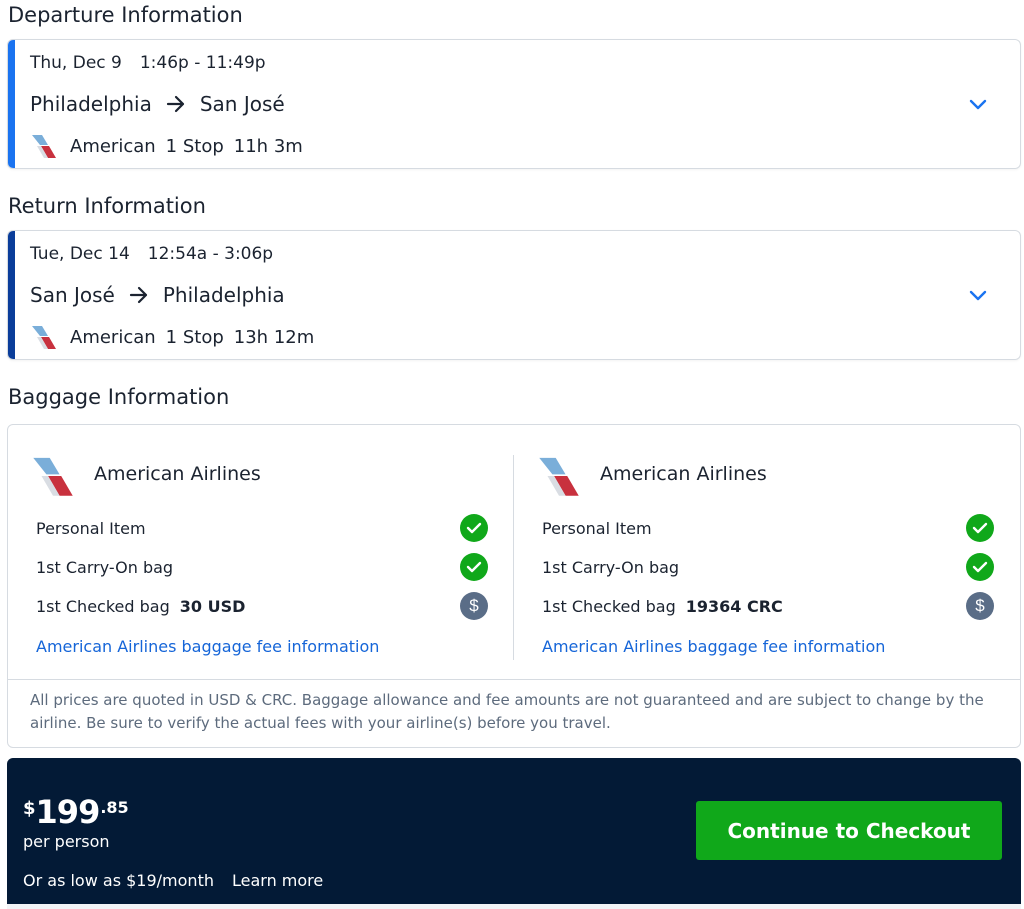  What do you see at coordinates (274, 337) in the screenshot?
I see `flight-duration: 13h 12m` at bounding box center [274, 337].